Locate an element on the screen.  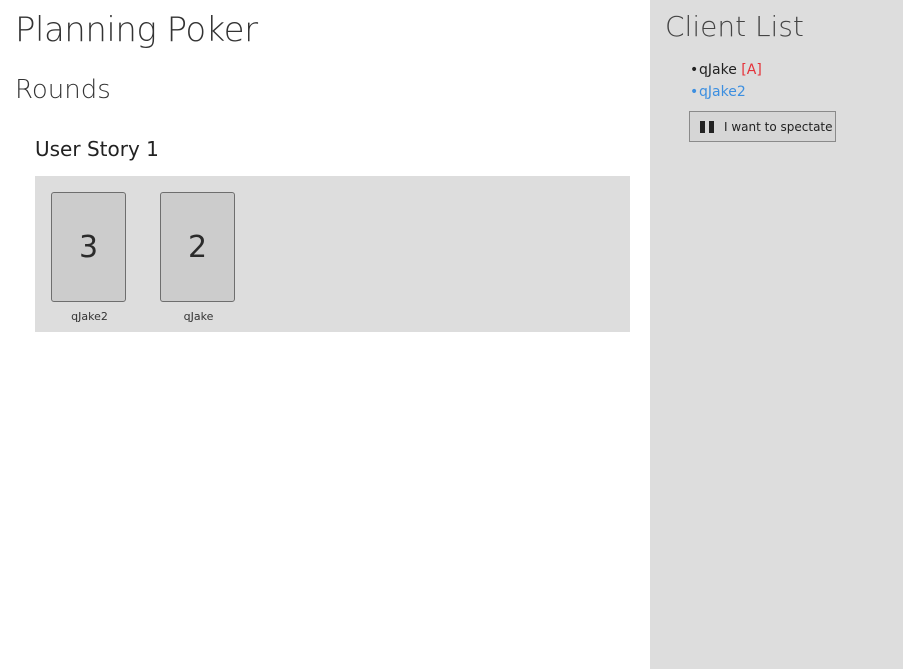
client-list: •qJake [A] •qJake2 is located at coordinates (726, 81).